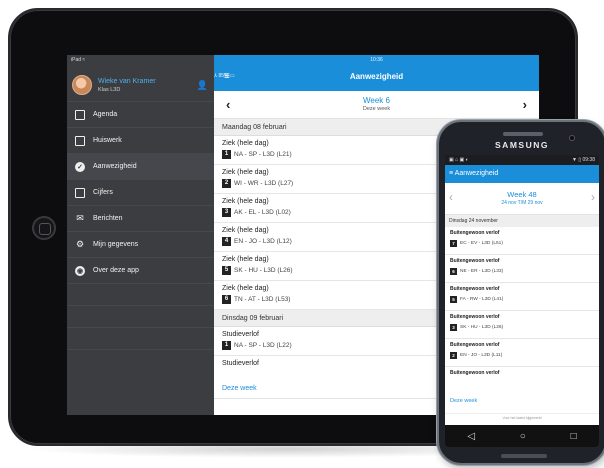 This screenshot has width=604, height=468. I want to click on list-item: Buitengewoon verlof 6 NE - ER - L3D (L33), so click(522, 269).